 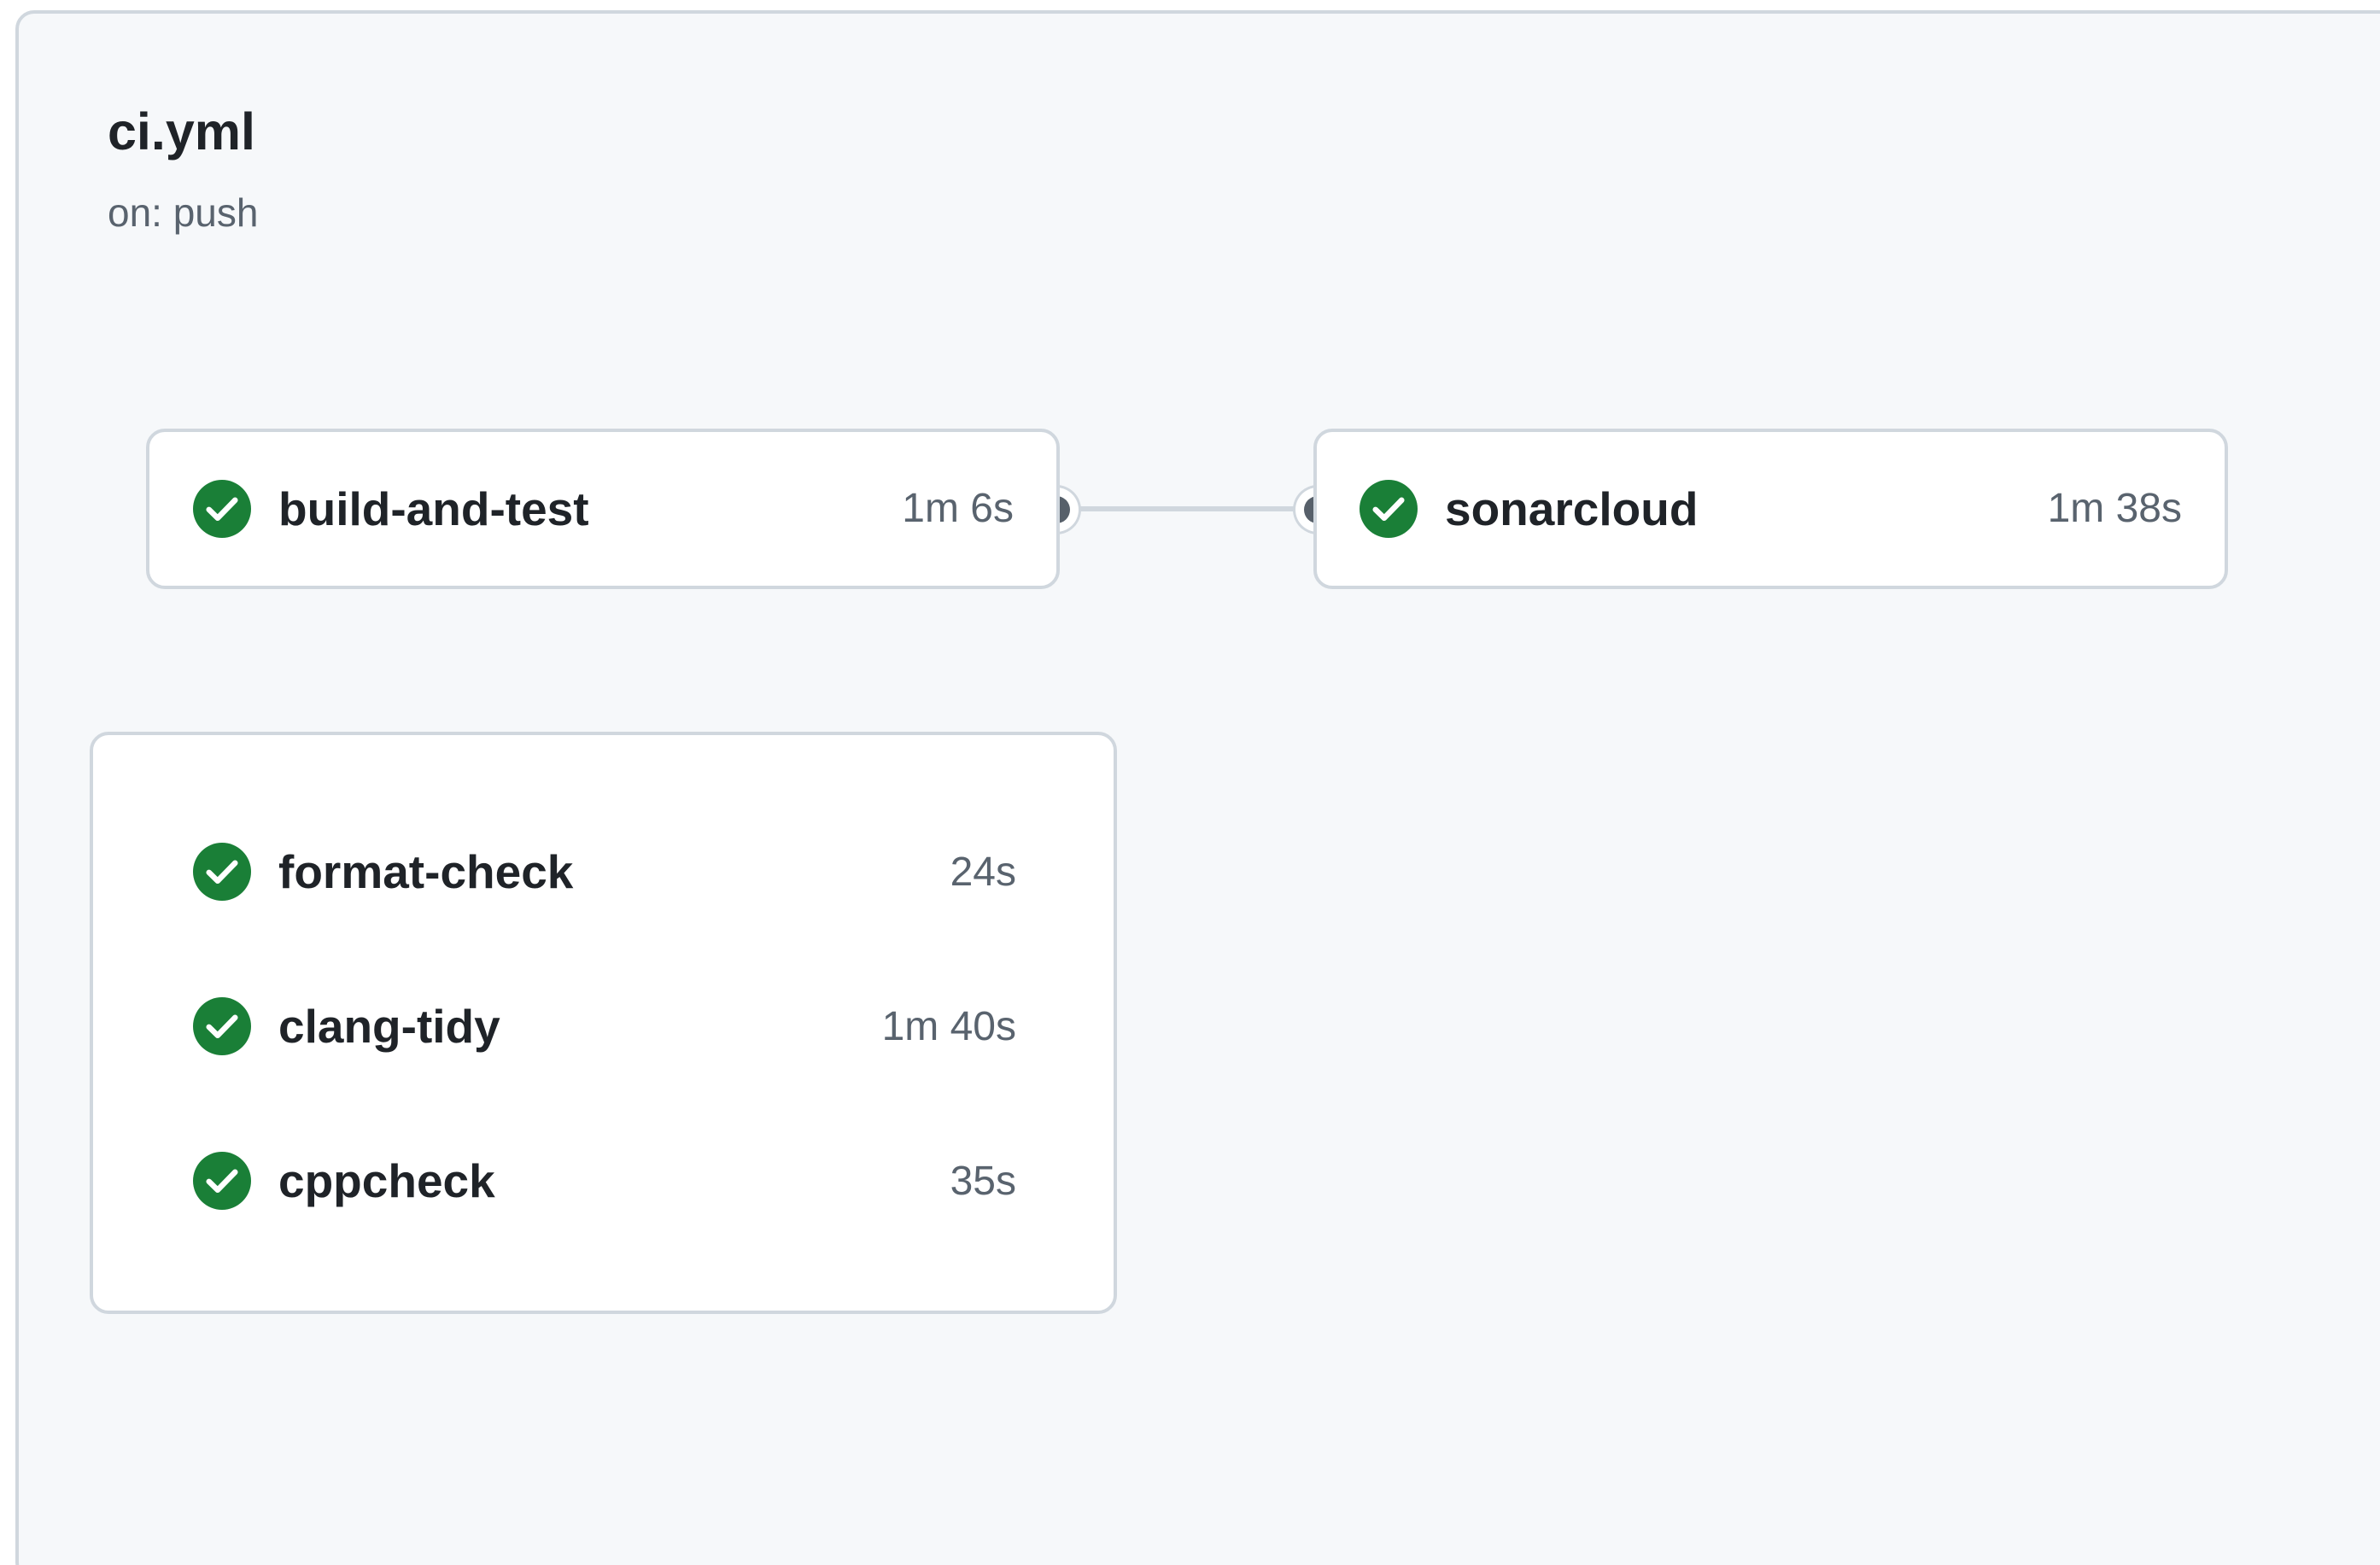 I want to click on job-duration: 35s, so click(x=983, y=1181).